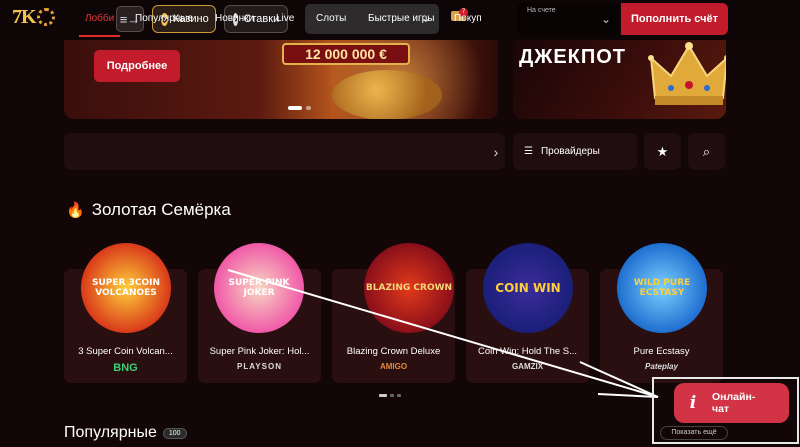  What do you see at coordinates (259, 366) in the screenshot?
I see `provider-logo: PLAYSON` at bounding box center [259, 366].